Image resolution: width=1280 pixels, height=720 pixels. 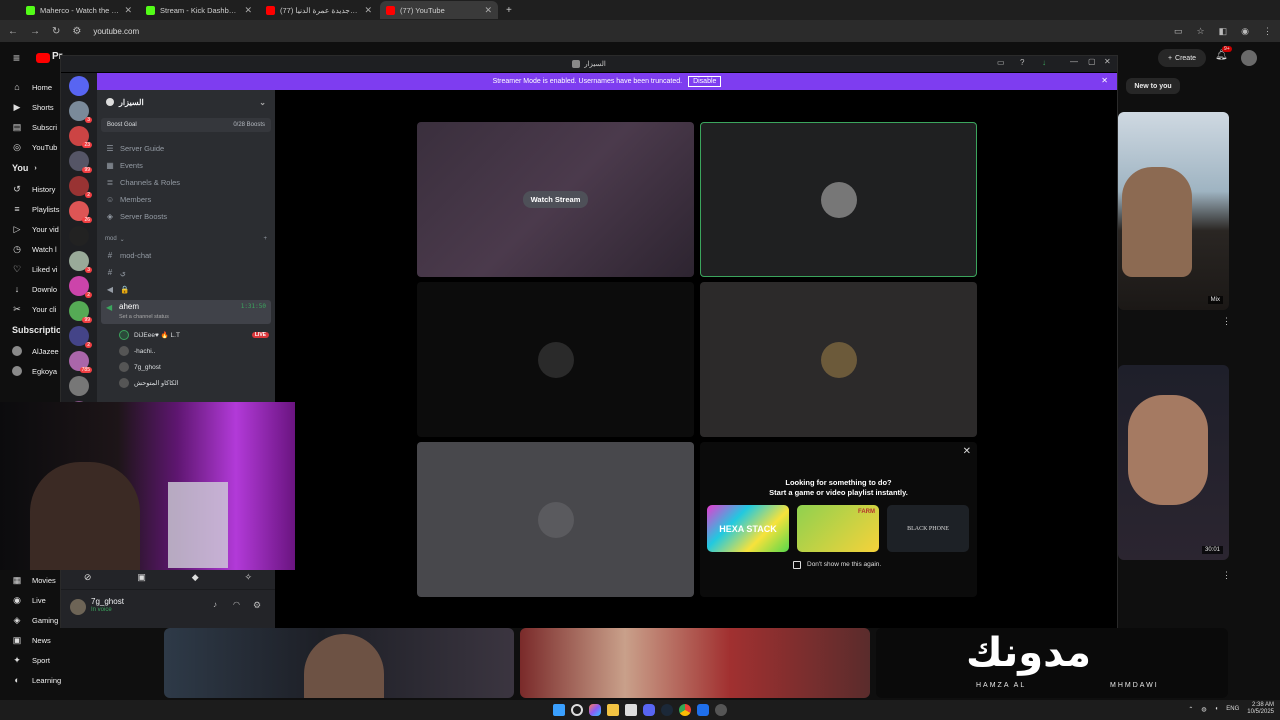 I want to click on volume-icon: ◖, so click(x=1217, y=709).